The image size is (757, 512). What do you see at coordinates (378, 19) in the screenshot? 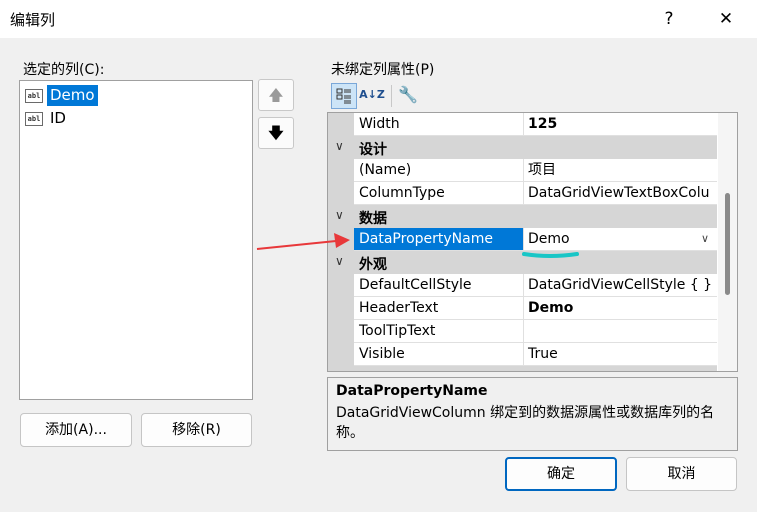
I see `title-bar` at bounding box center [378, 19].